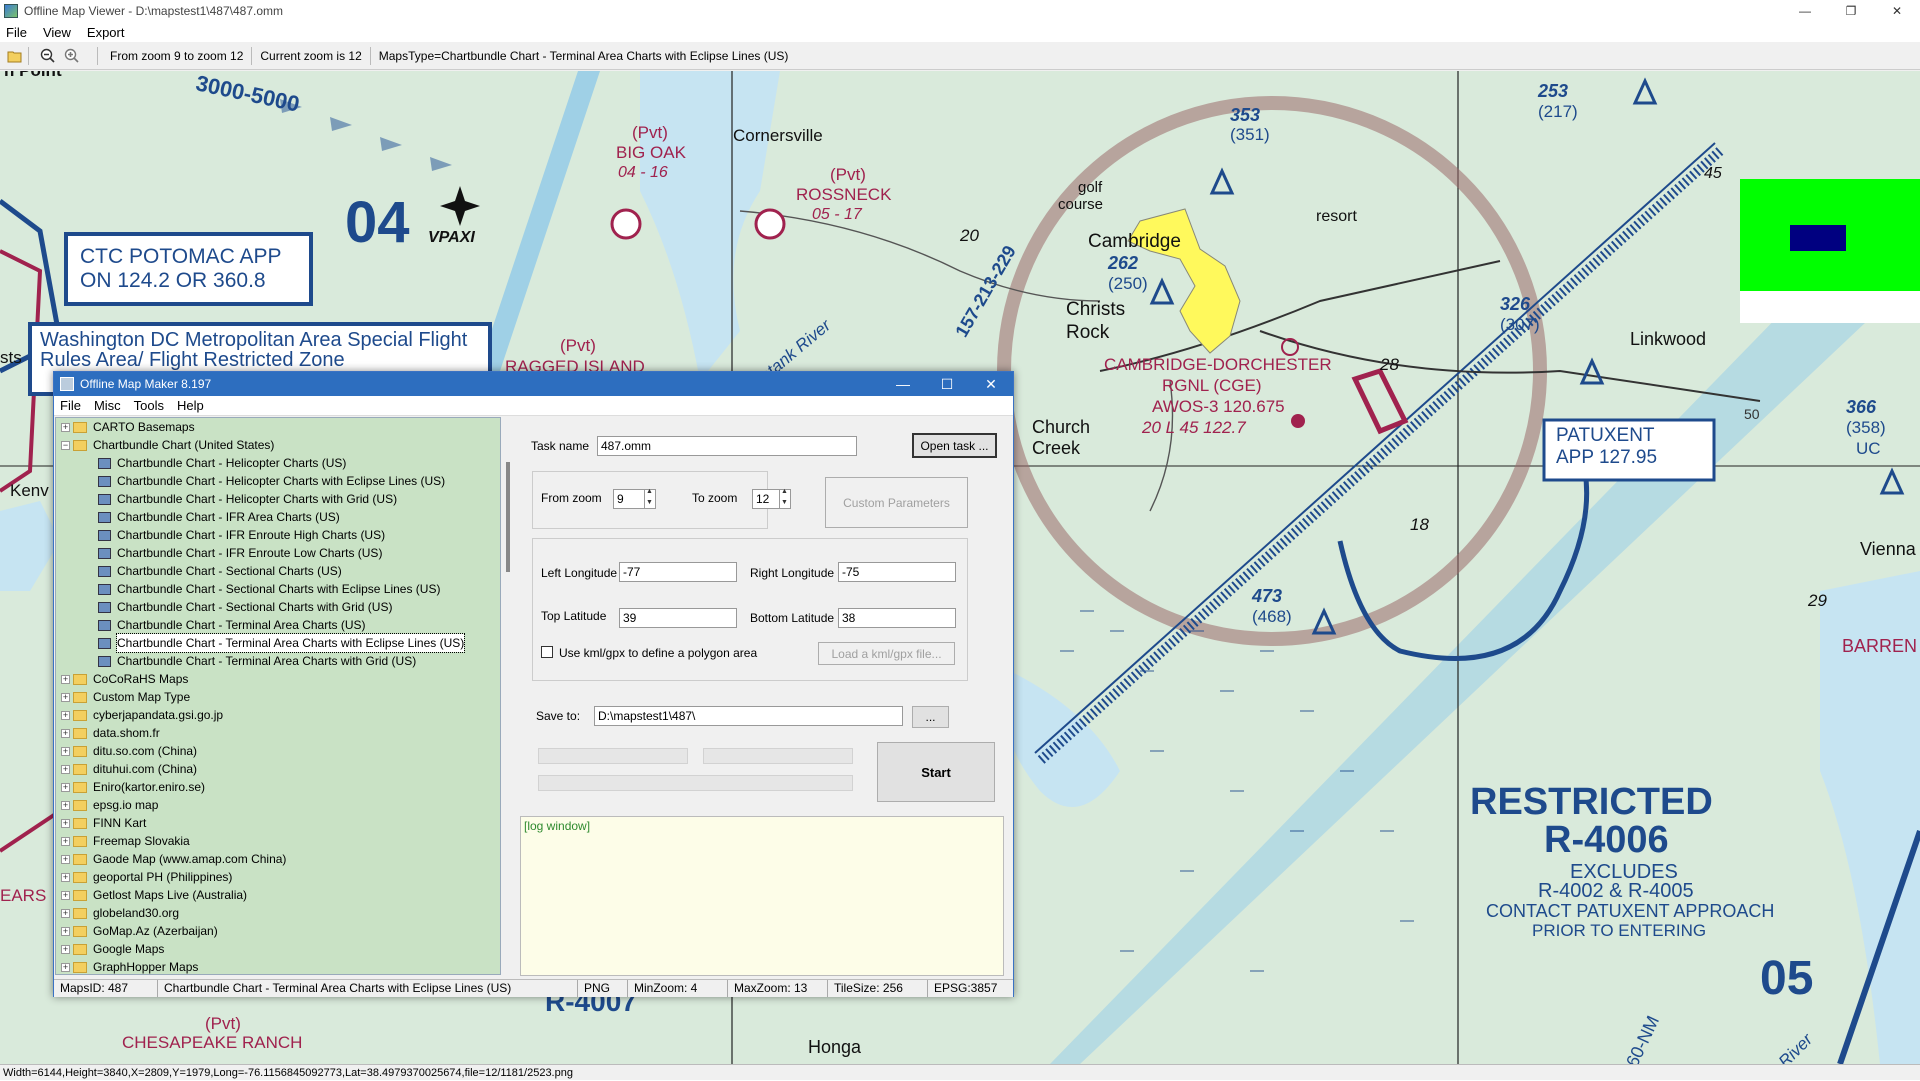  I want to click on tree-folder: + FINN Kart, so click(278, 823).